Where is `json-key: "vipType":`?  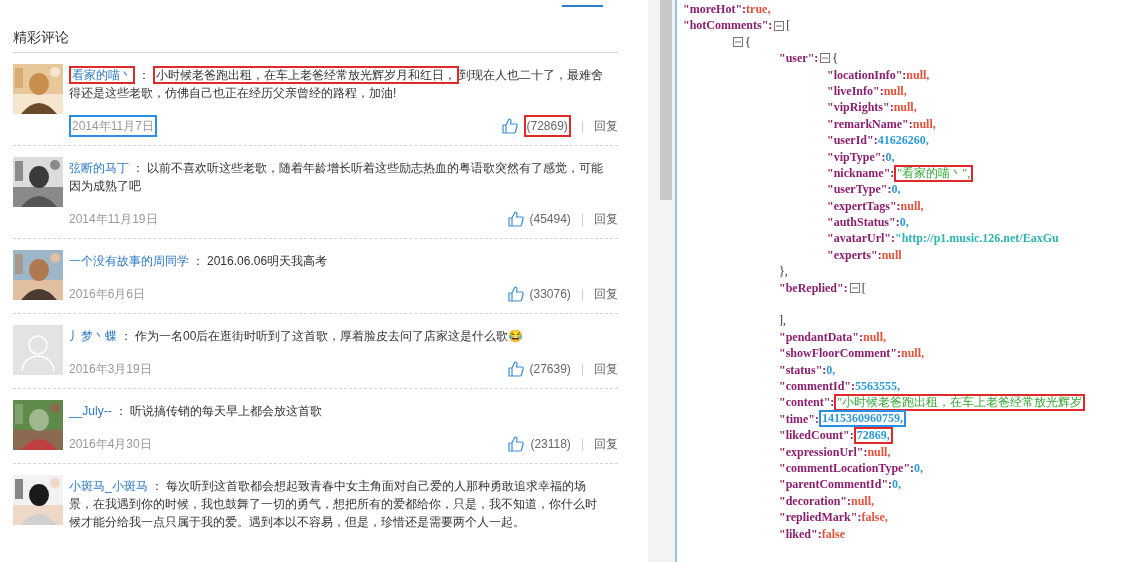
json-key: "vipType": is located at coordinates (856, 156).